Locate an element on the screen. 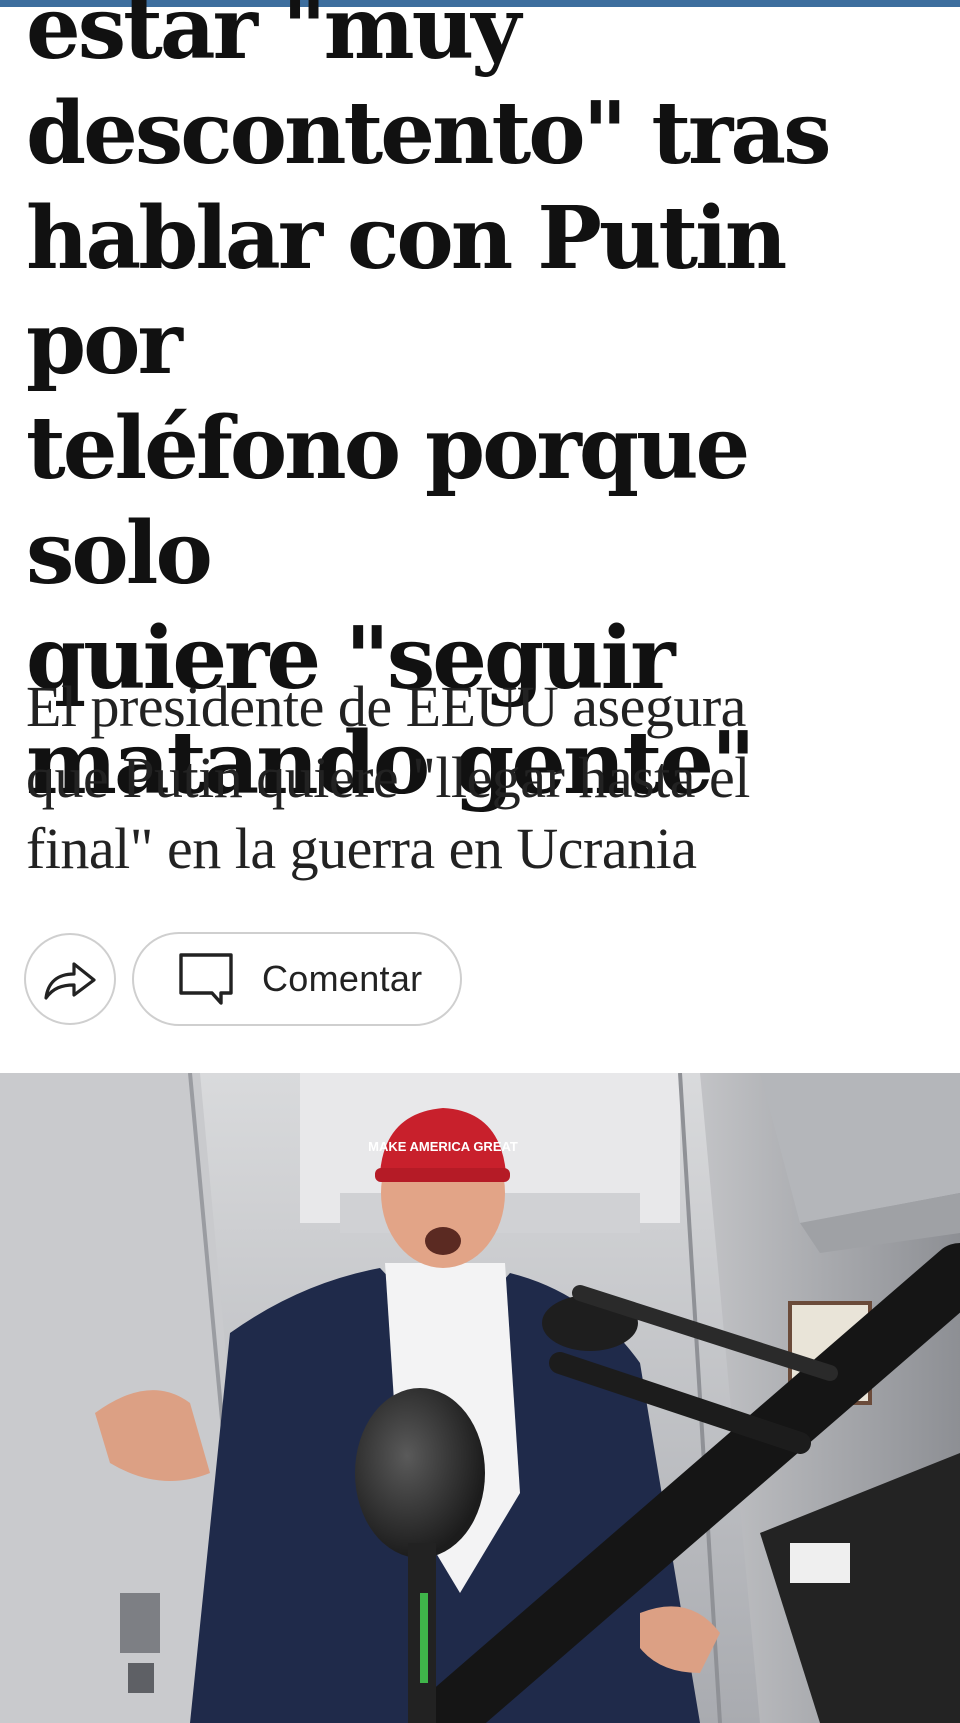  comment-button: Comentar is located at coordinates (297, 979).